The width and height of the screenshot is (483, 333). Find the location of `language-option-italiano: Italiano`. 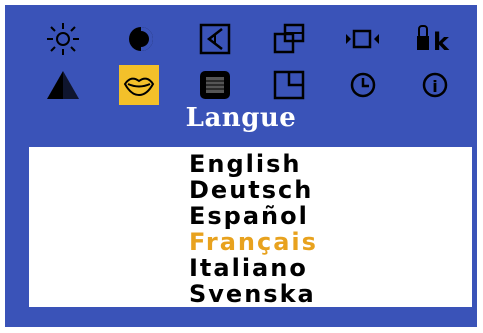

language-option-italiano: Italiano is located at coordinates (253, 268).